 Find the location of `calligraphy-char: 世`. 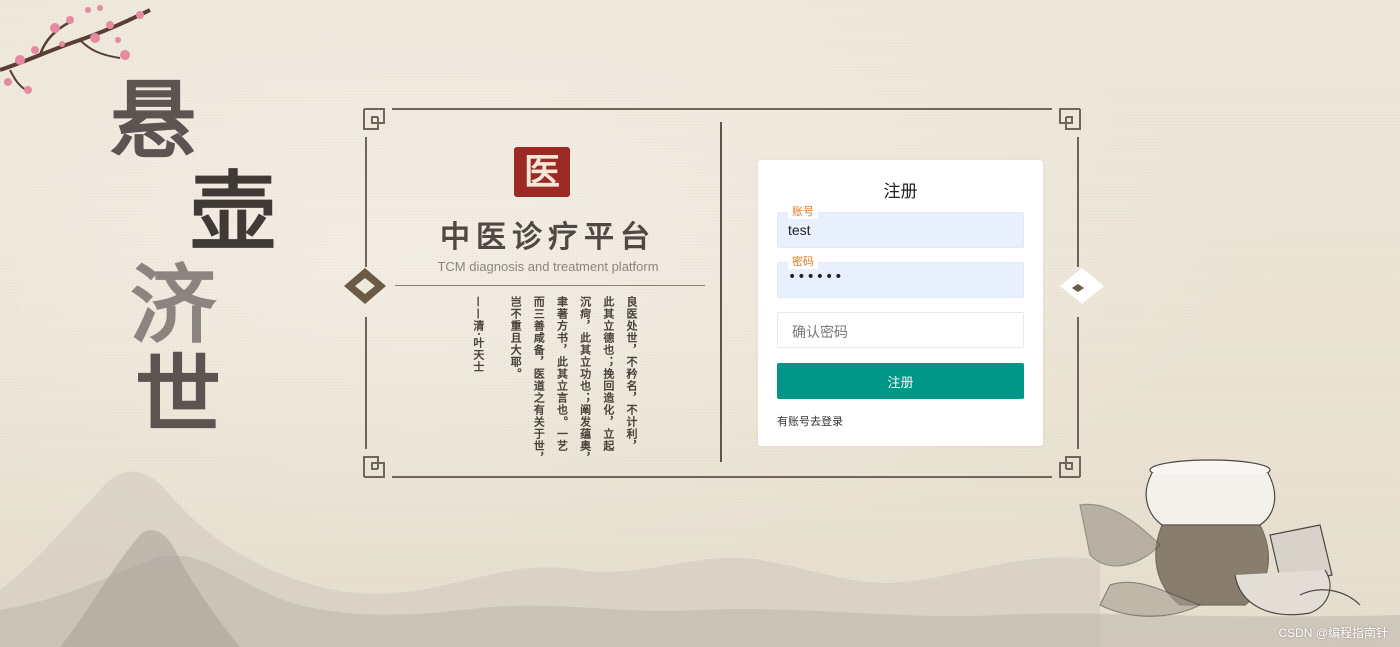

calligraphy-char: 世 is located at coordinates (178, 395).